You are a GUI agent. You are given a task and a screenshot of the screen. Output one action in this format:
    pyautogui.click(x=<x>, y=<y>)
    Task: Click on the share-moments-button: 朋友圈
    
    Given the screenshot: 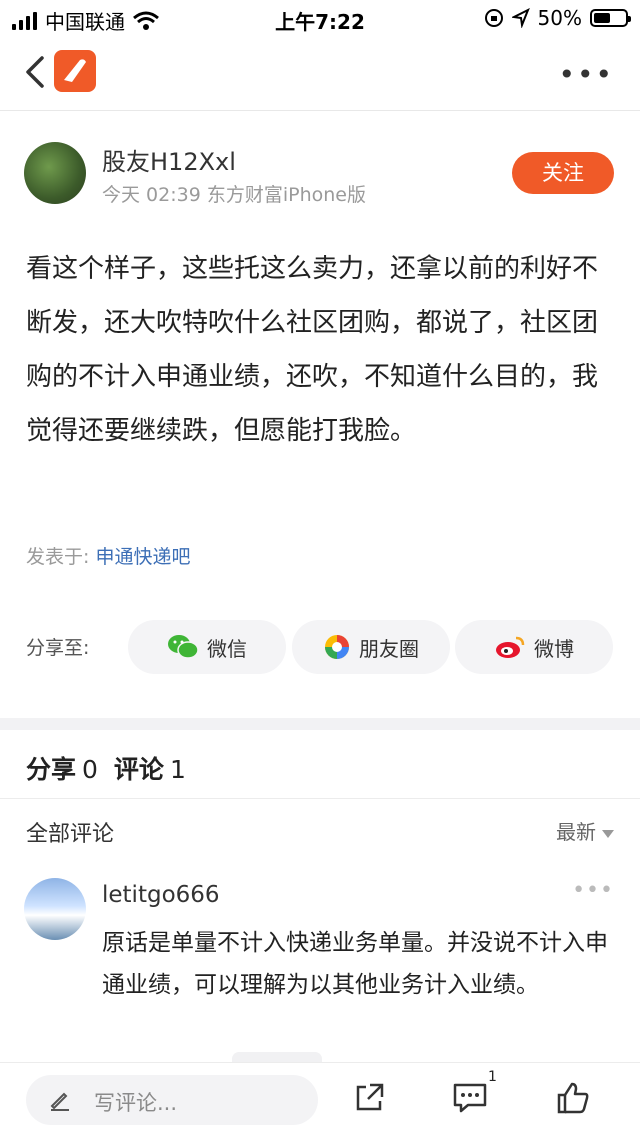 What is the action you would take?
    pyautogui.click(x=371, y=647)
    